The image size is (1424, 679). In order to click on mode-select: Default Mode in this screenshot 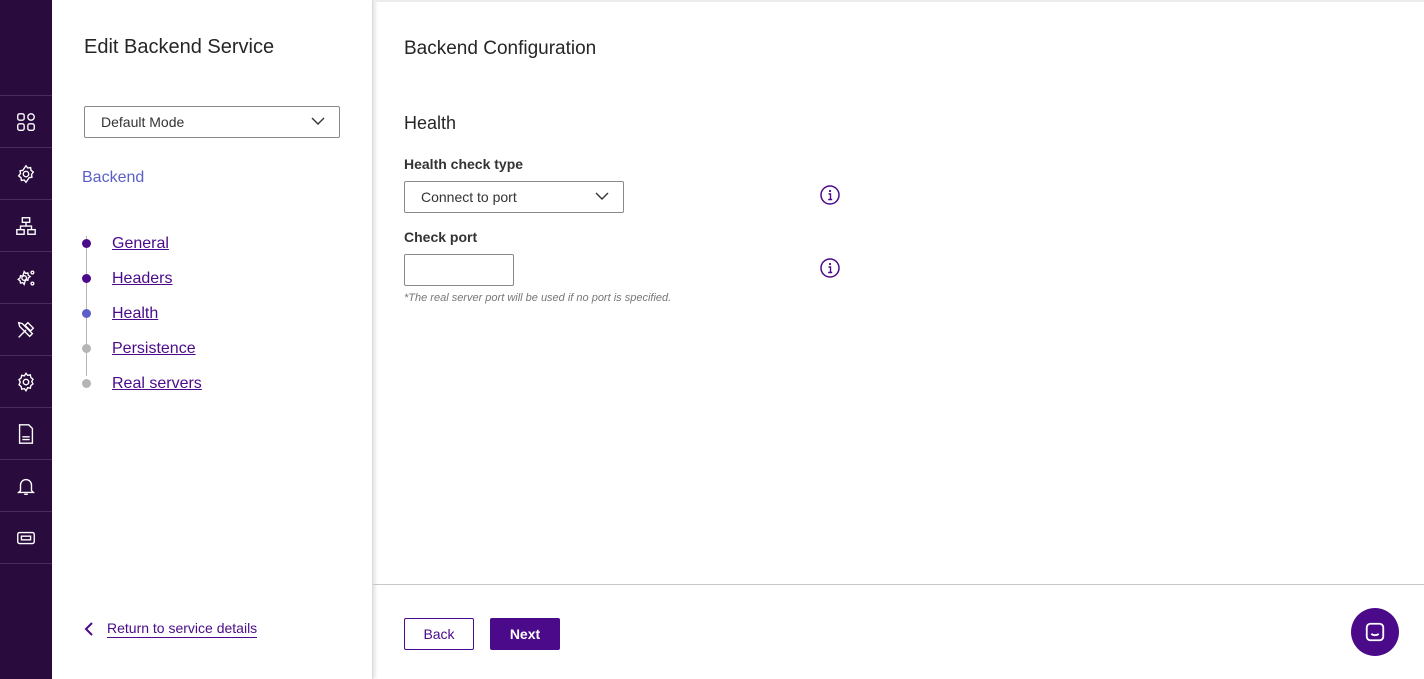, I will do `click(212, 122)`.